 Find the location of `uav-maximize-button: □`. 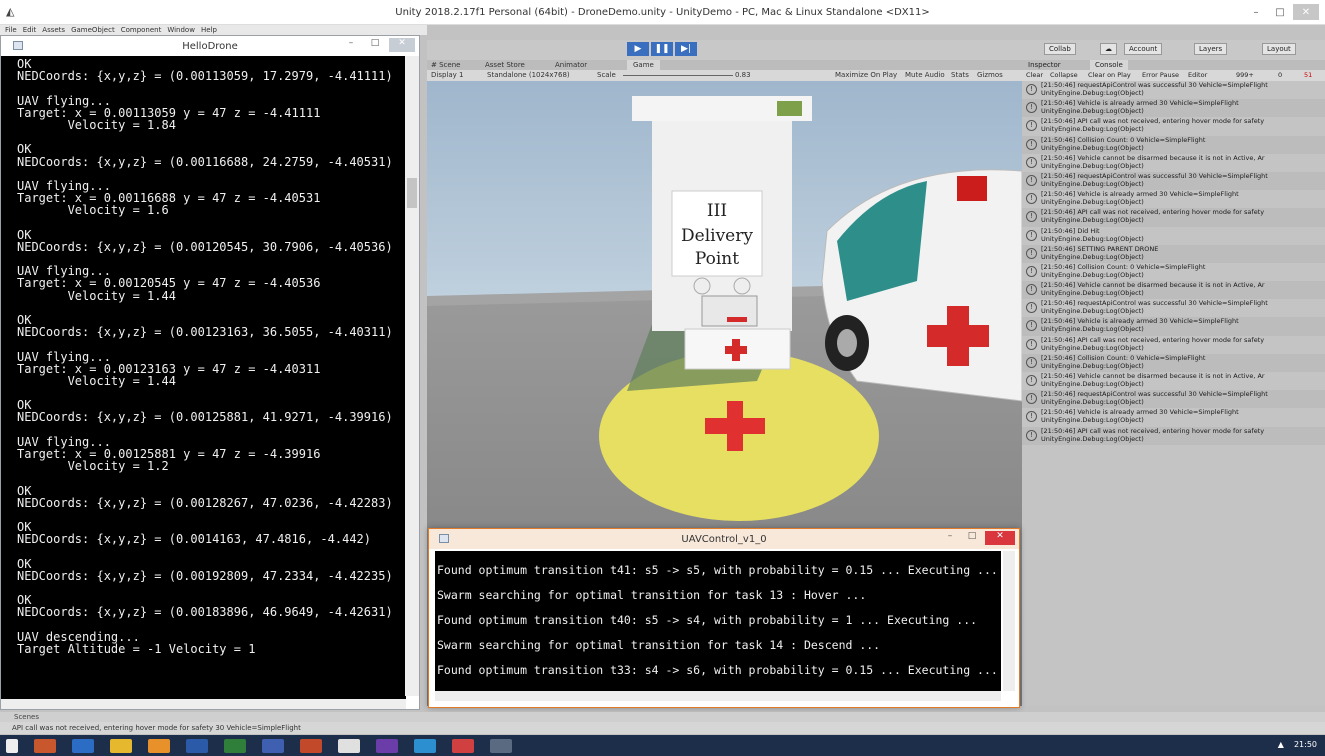

uav-maximize-button: □ is located at coordinates (972, 538).